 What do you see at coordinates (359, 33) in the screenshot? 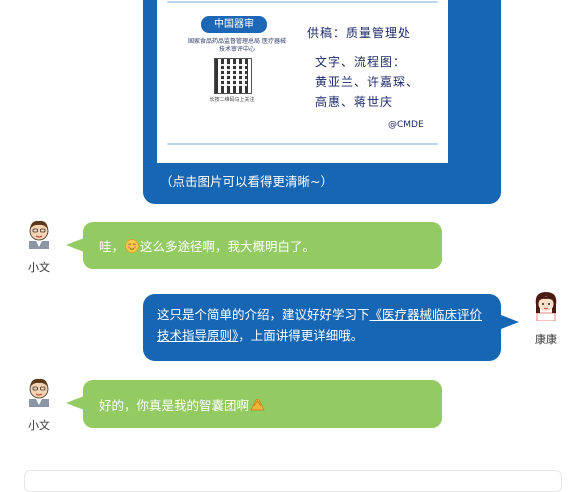
I see `supplier-credit: 供稿：质量管理处` at bounding box center [359, 33].